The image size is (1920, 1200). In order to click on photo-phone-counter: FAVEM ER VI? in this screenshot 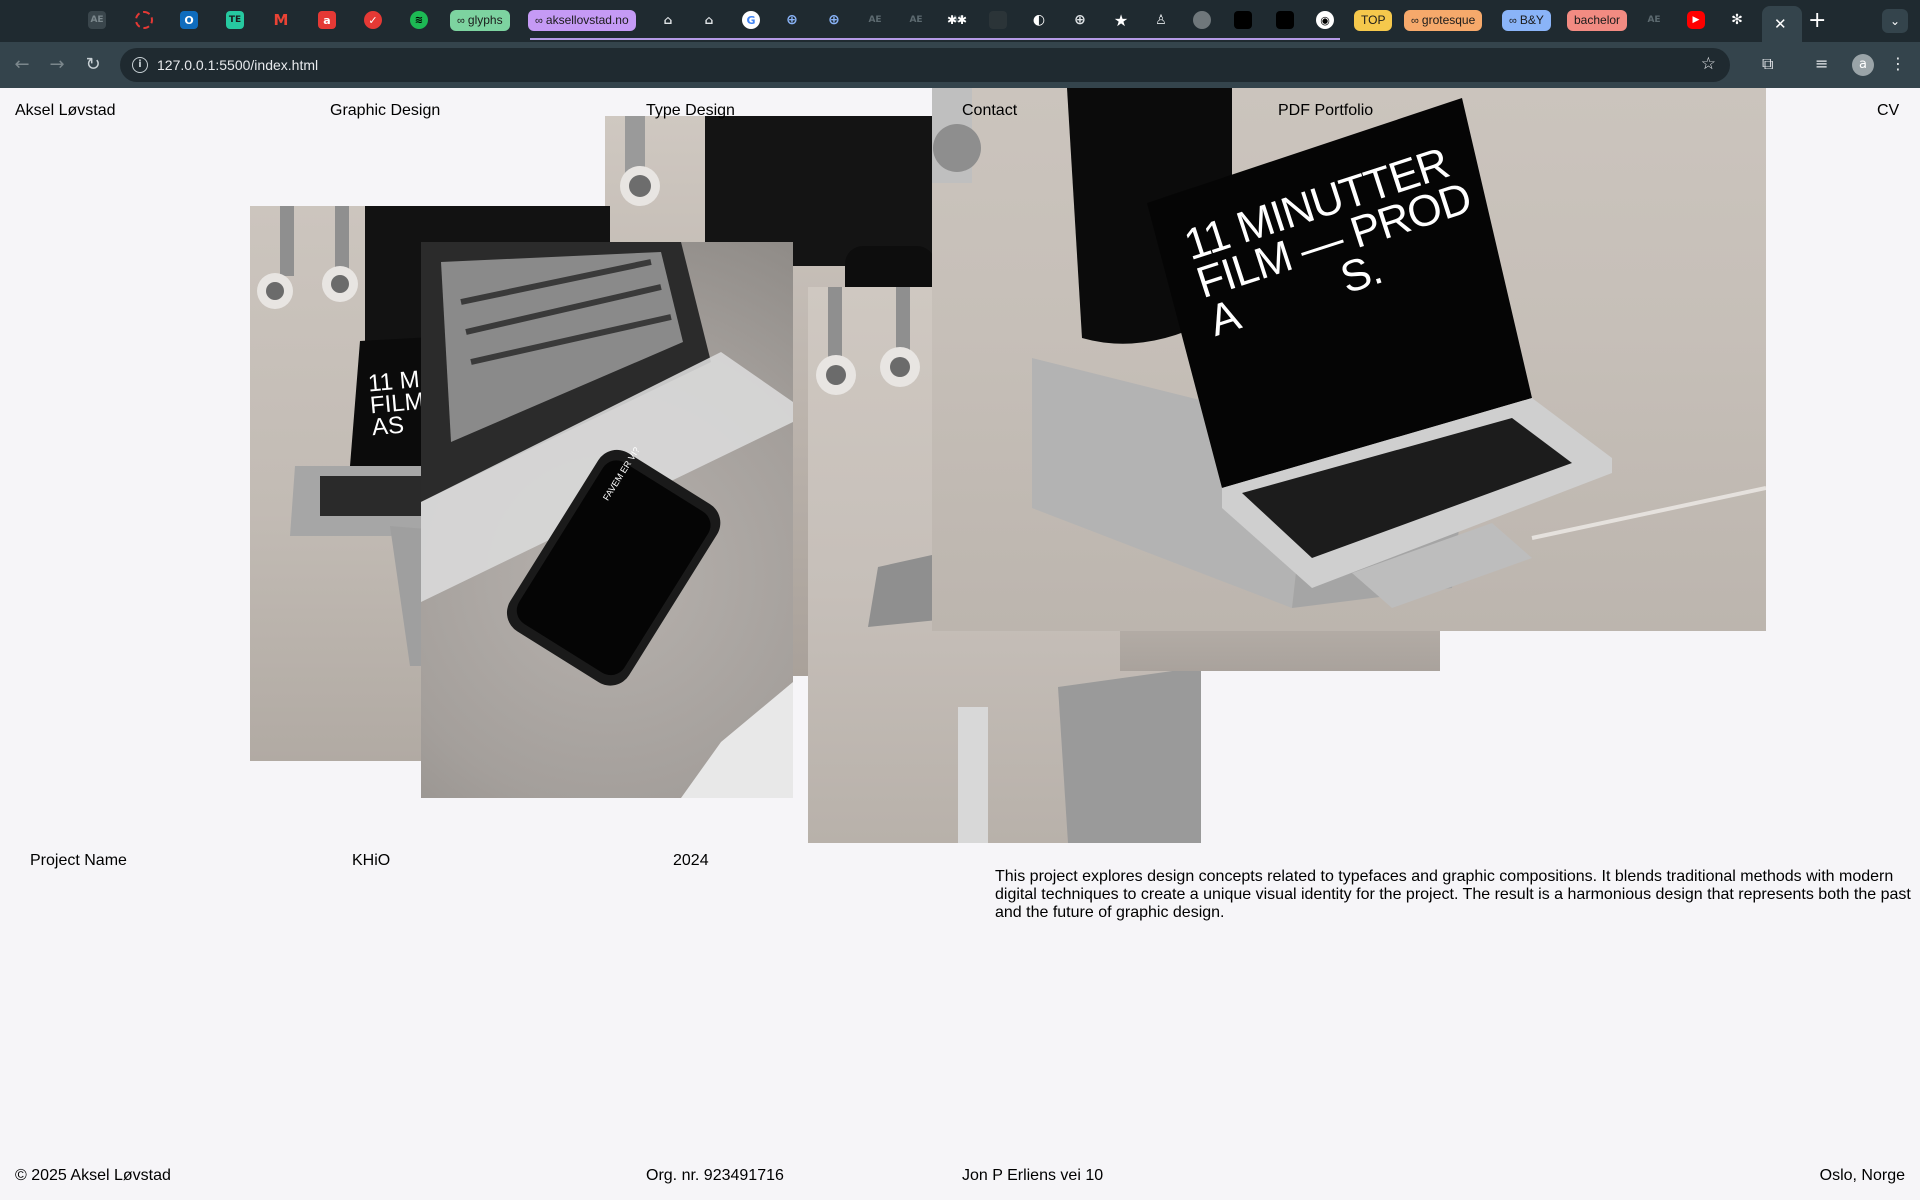, I will do `click(607, 520)`.